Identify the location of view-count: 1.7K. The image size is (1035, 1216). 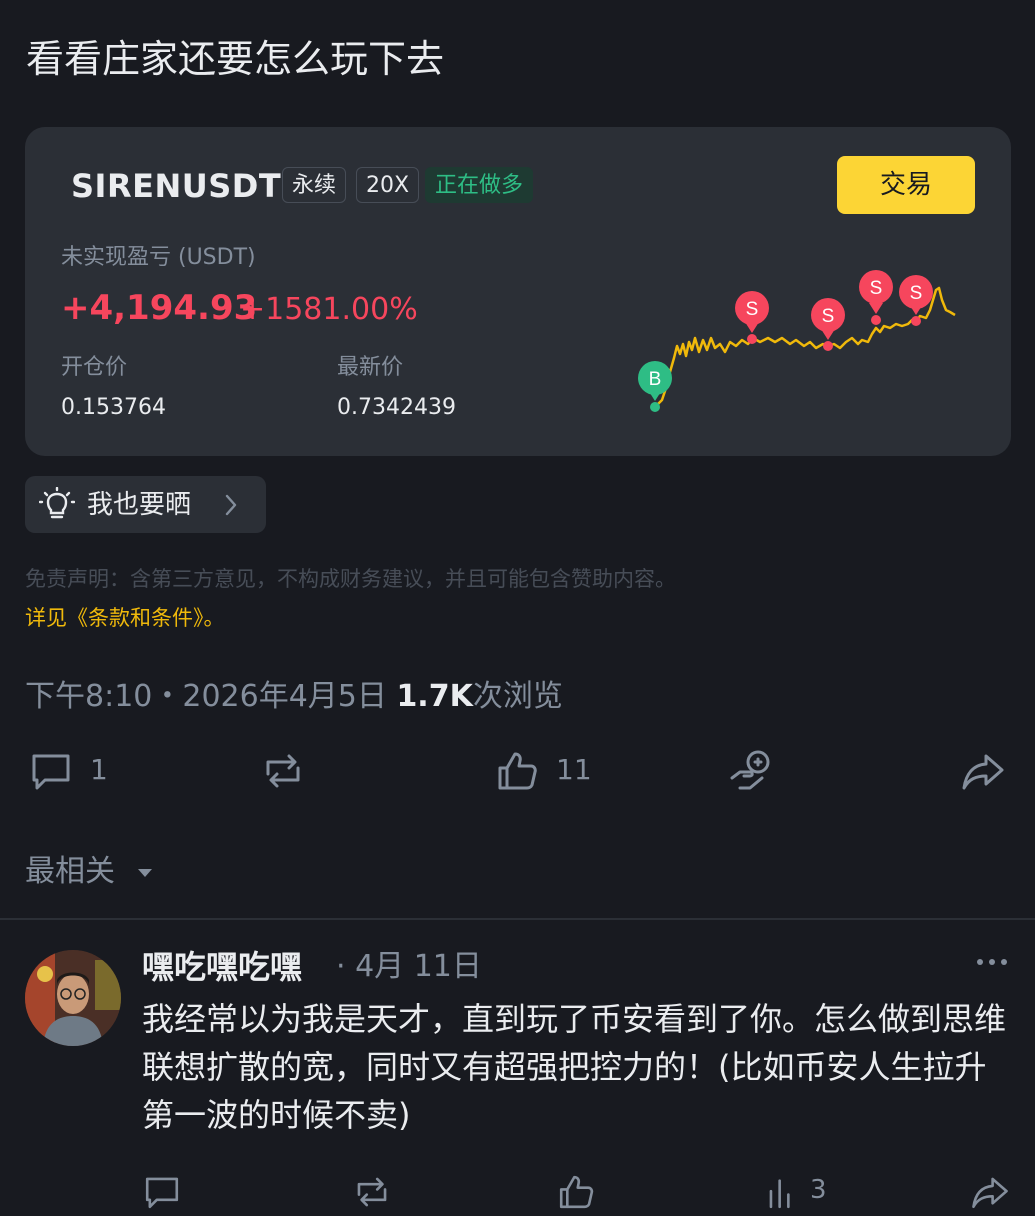
(434, 696).